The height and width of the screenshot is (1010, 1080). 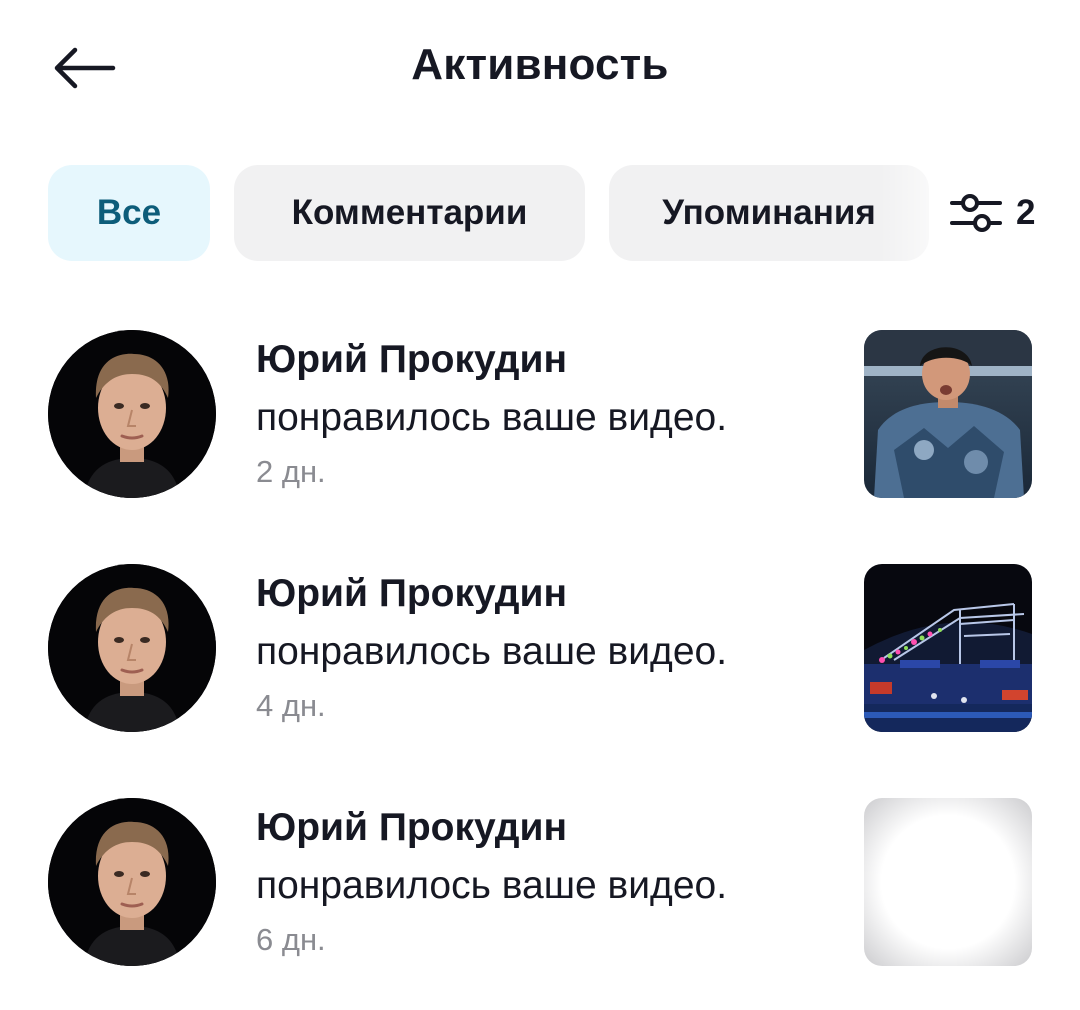 What do you see at coordinates (769, 213) in the screenshot?
I see `filter-chip-mentions: Упоминания` at bounding box center [769, 213].